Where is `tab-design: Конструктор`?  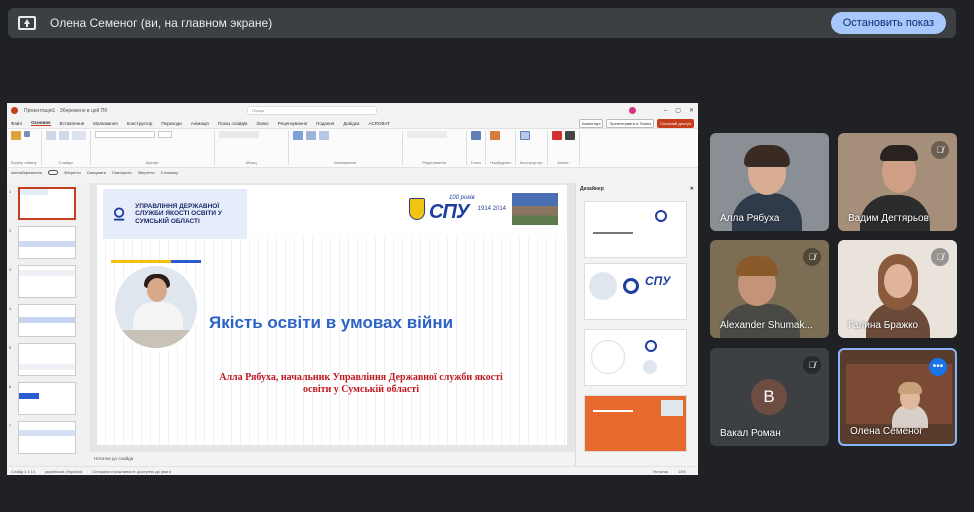
tab-design: Конструктор is located at coordinates (140, 123).